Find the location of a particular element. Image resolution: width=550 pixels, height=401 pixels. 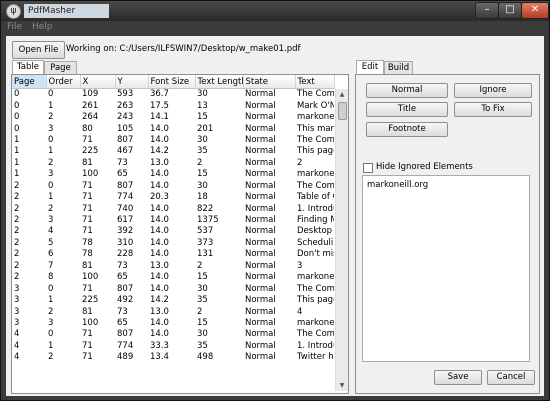

table-cell: 593 is located at coordinates (125, 94).